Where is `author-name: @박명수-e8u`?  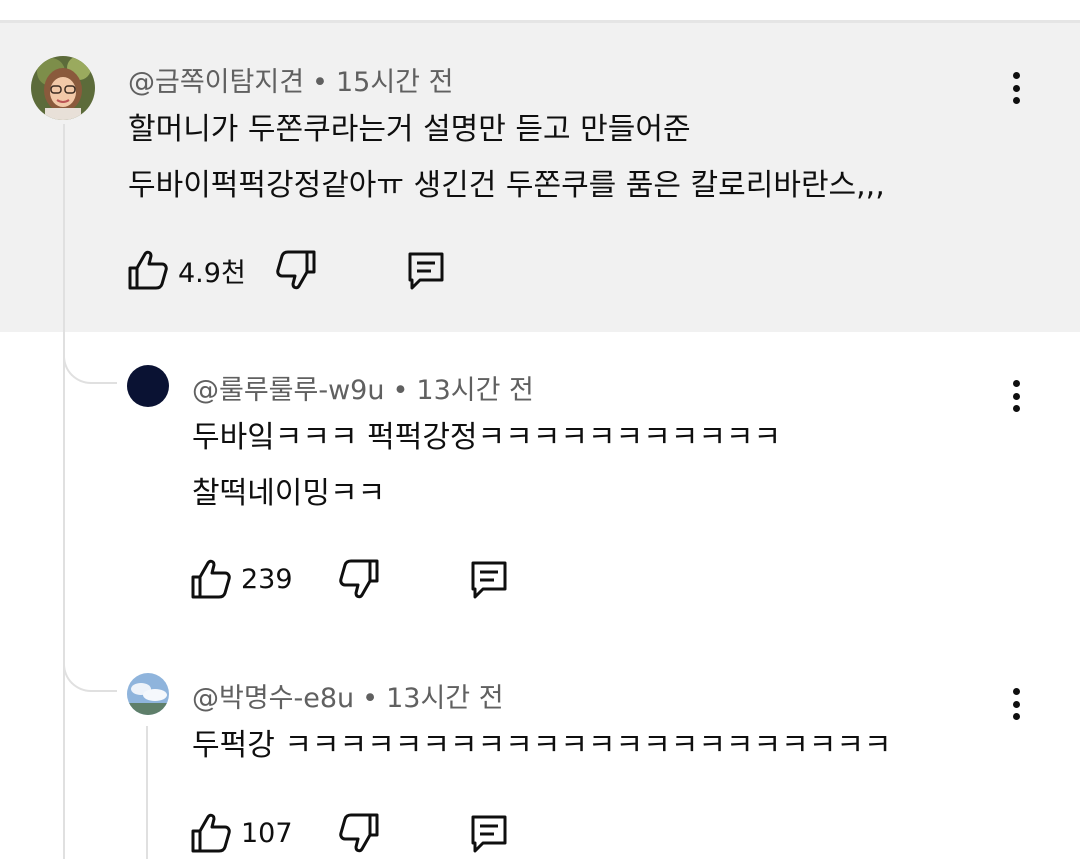 author-name: @박명수-e8u is located at coordinates (273, 698).